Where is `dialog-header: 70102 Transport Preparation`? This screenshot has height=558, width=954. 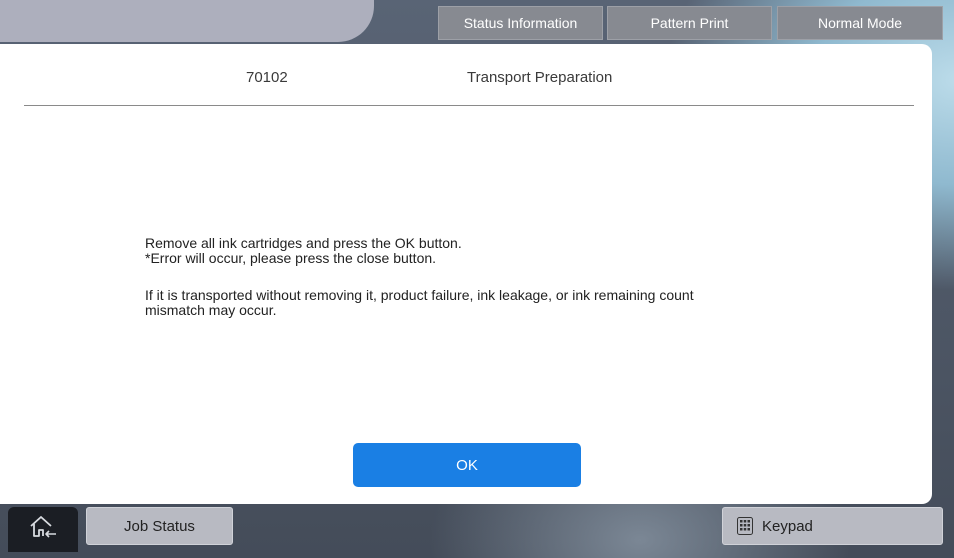
dialog-header: 70102 Transport Preparation is located at coordinates (469, 75).